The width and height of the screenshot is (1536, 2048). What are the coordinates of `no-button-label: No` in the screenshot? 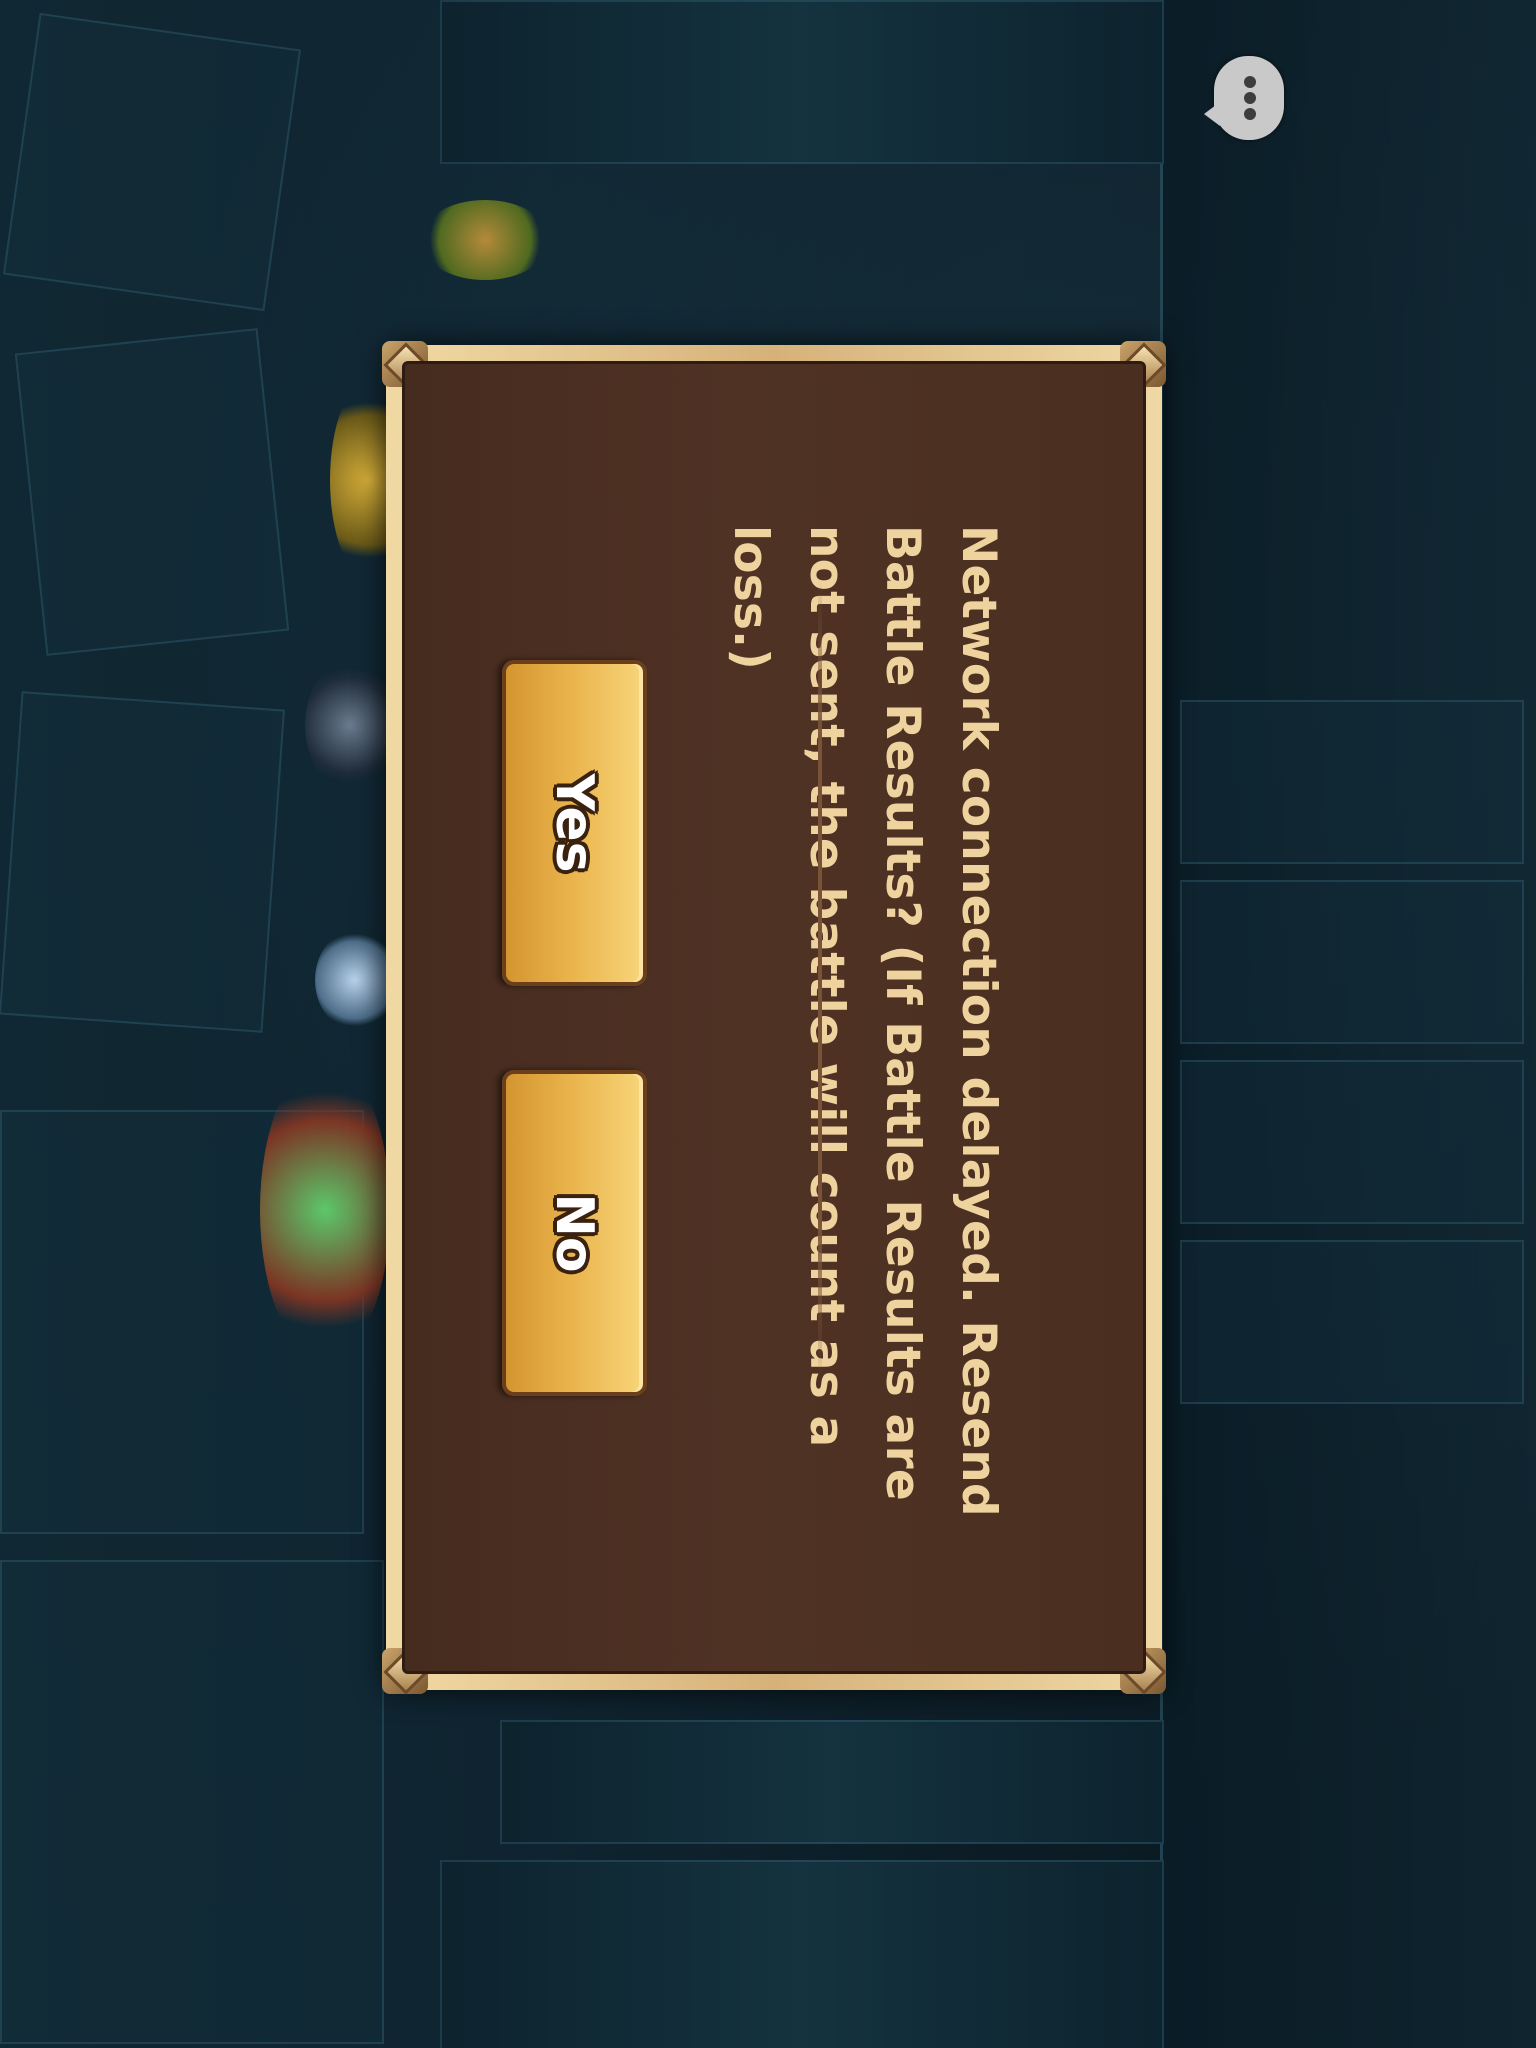 It's located at (574, 1233).